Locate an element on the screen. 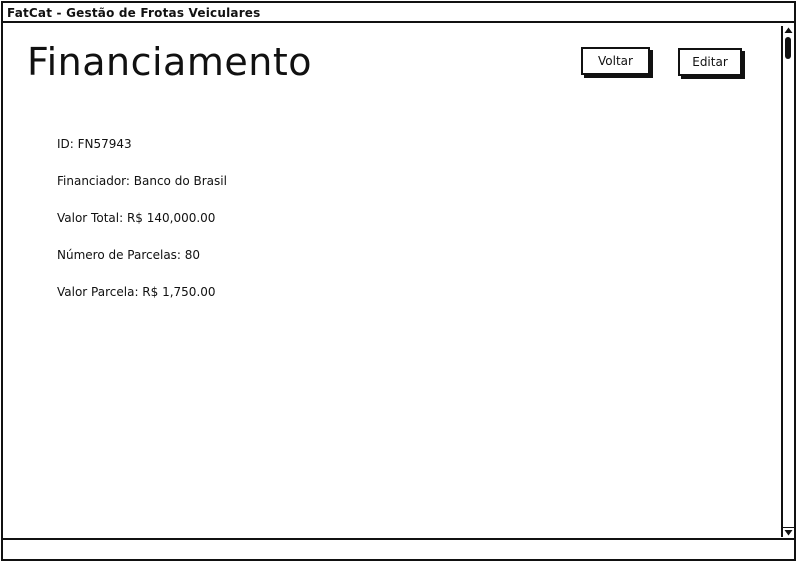 This screenshot has width=799, height=563. vertical-scrollbar is located at coordinates (787, 281).